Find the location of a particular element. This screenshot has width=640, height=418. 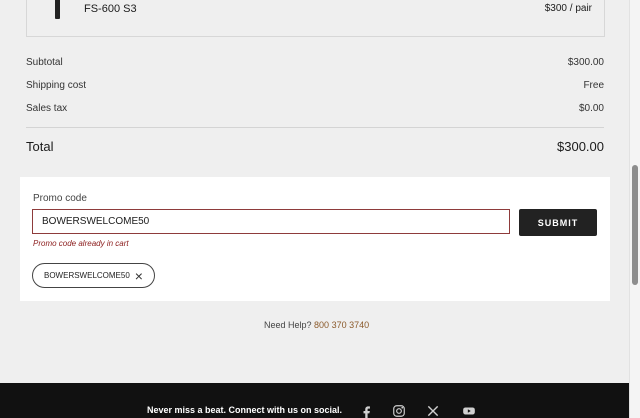

applied-promo-chip: BOWERSWELCOME50 × is located at coordinates (93, 275).